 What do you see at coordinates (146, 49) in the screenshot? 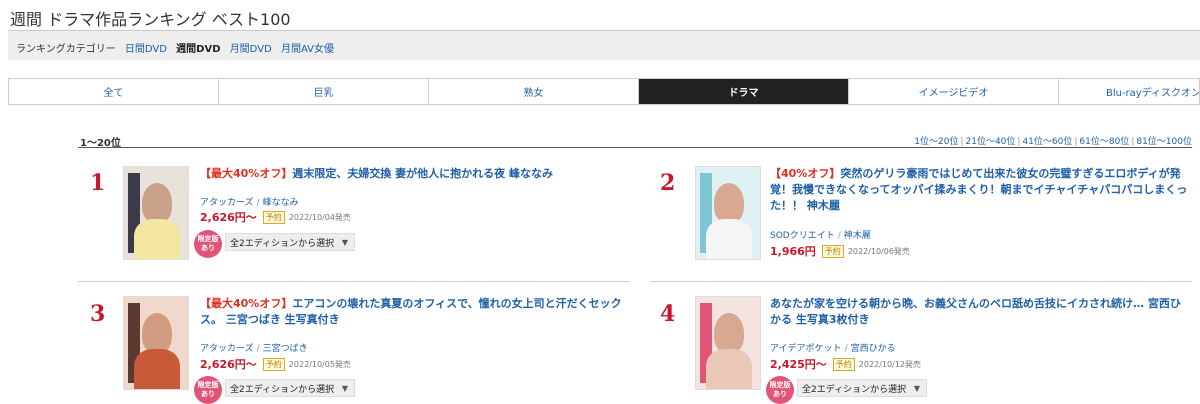
I see `category-daily-dvd: 日間DVD` at bounding box center [146, 49].